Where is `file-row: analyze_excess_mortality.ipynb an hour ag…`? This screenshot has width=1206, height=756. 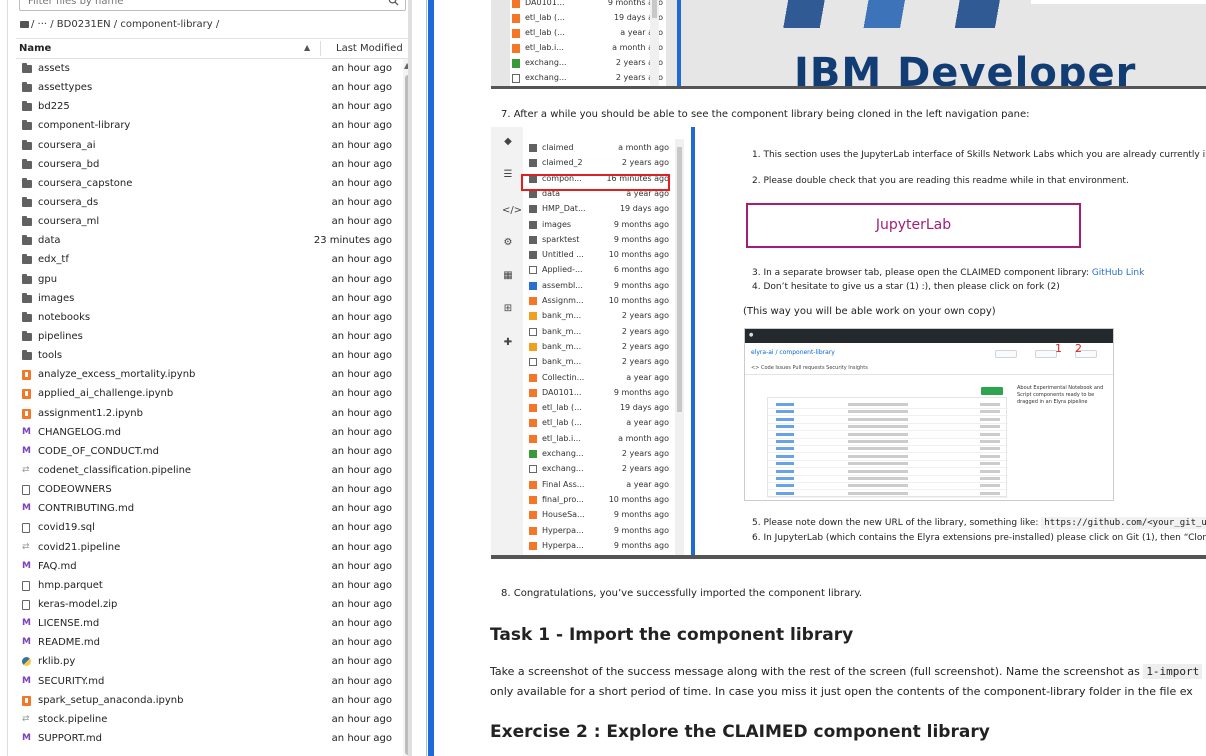 file-row: analyze_excess_mortality.ipynb an hour ag… is located at coordinates (206, 374).